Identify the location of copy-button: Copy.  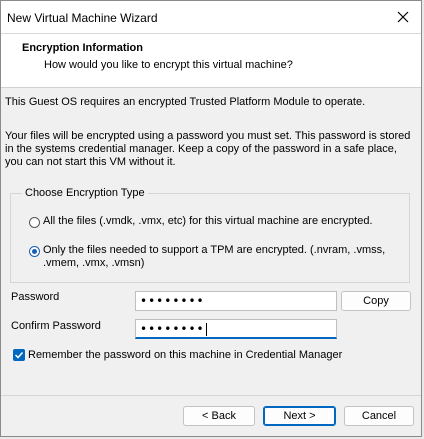
(376, 301).